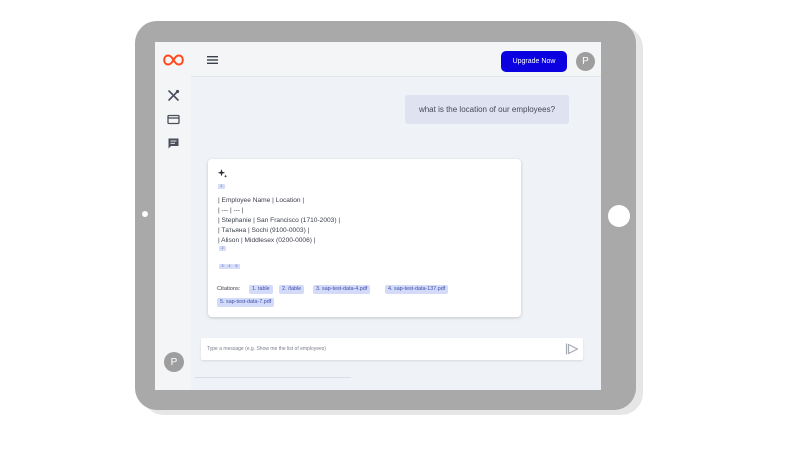 This screenshot has height=450, width=800. What do you see at coordinates (619, 216) in the screenshot?
I see `tablet-home-button` at bounding box center [619, 216].